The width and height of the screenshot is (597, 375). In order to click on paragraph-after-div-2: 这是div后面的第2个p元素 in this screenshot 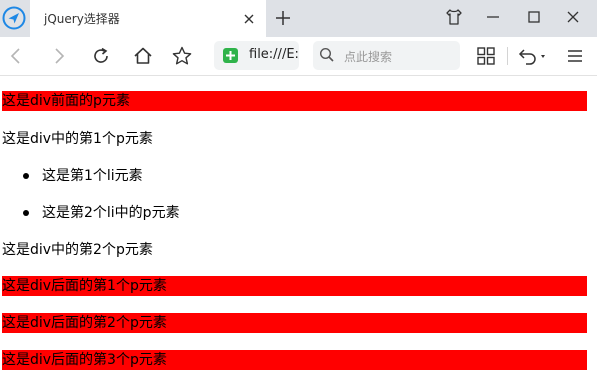, I will do `click(294, 323)`.